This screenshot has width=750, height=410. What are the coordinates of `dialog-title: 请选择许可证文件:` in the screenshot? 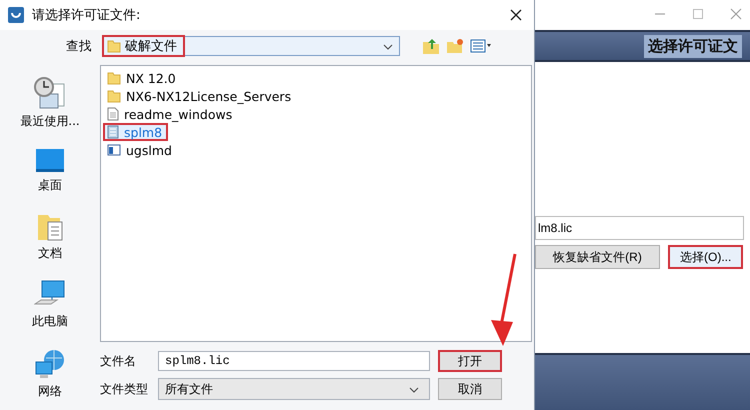 It's located at (87, 15).